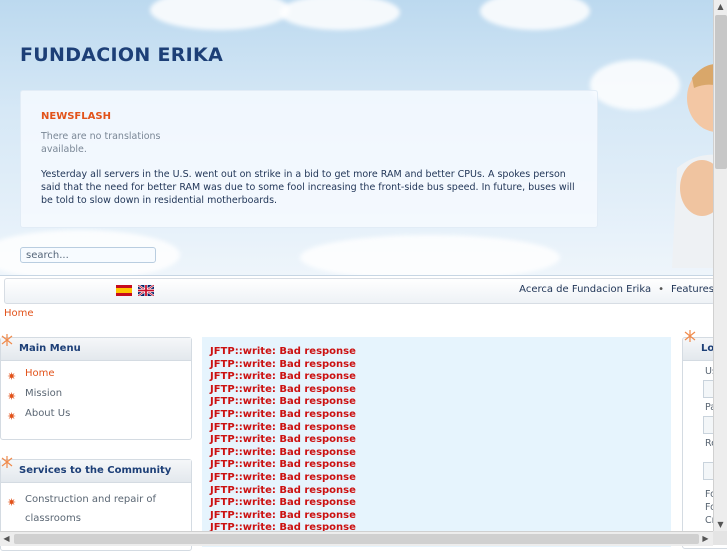 The image size is (727, 551). Describe the element at coordinates (692, 289) in the screenshot. I see `nav-link-features: Features` at that location.